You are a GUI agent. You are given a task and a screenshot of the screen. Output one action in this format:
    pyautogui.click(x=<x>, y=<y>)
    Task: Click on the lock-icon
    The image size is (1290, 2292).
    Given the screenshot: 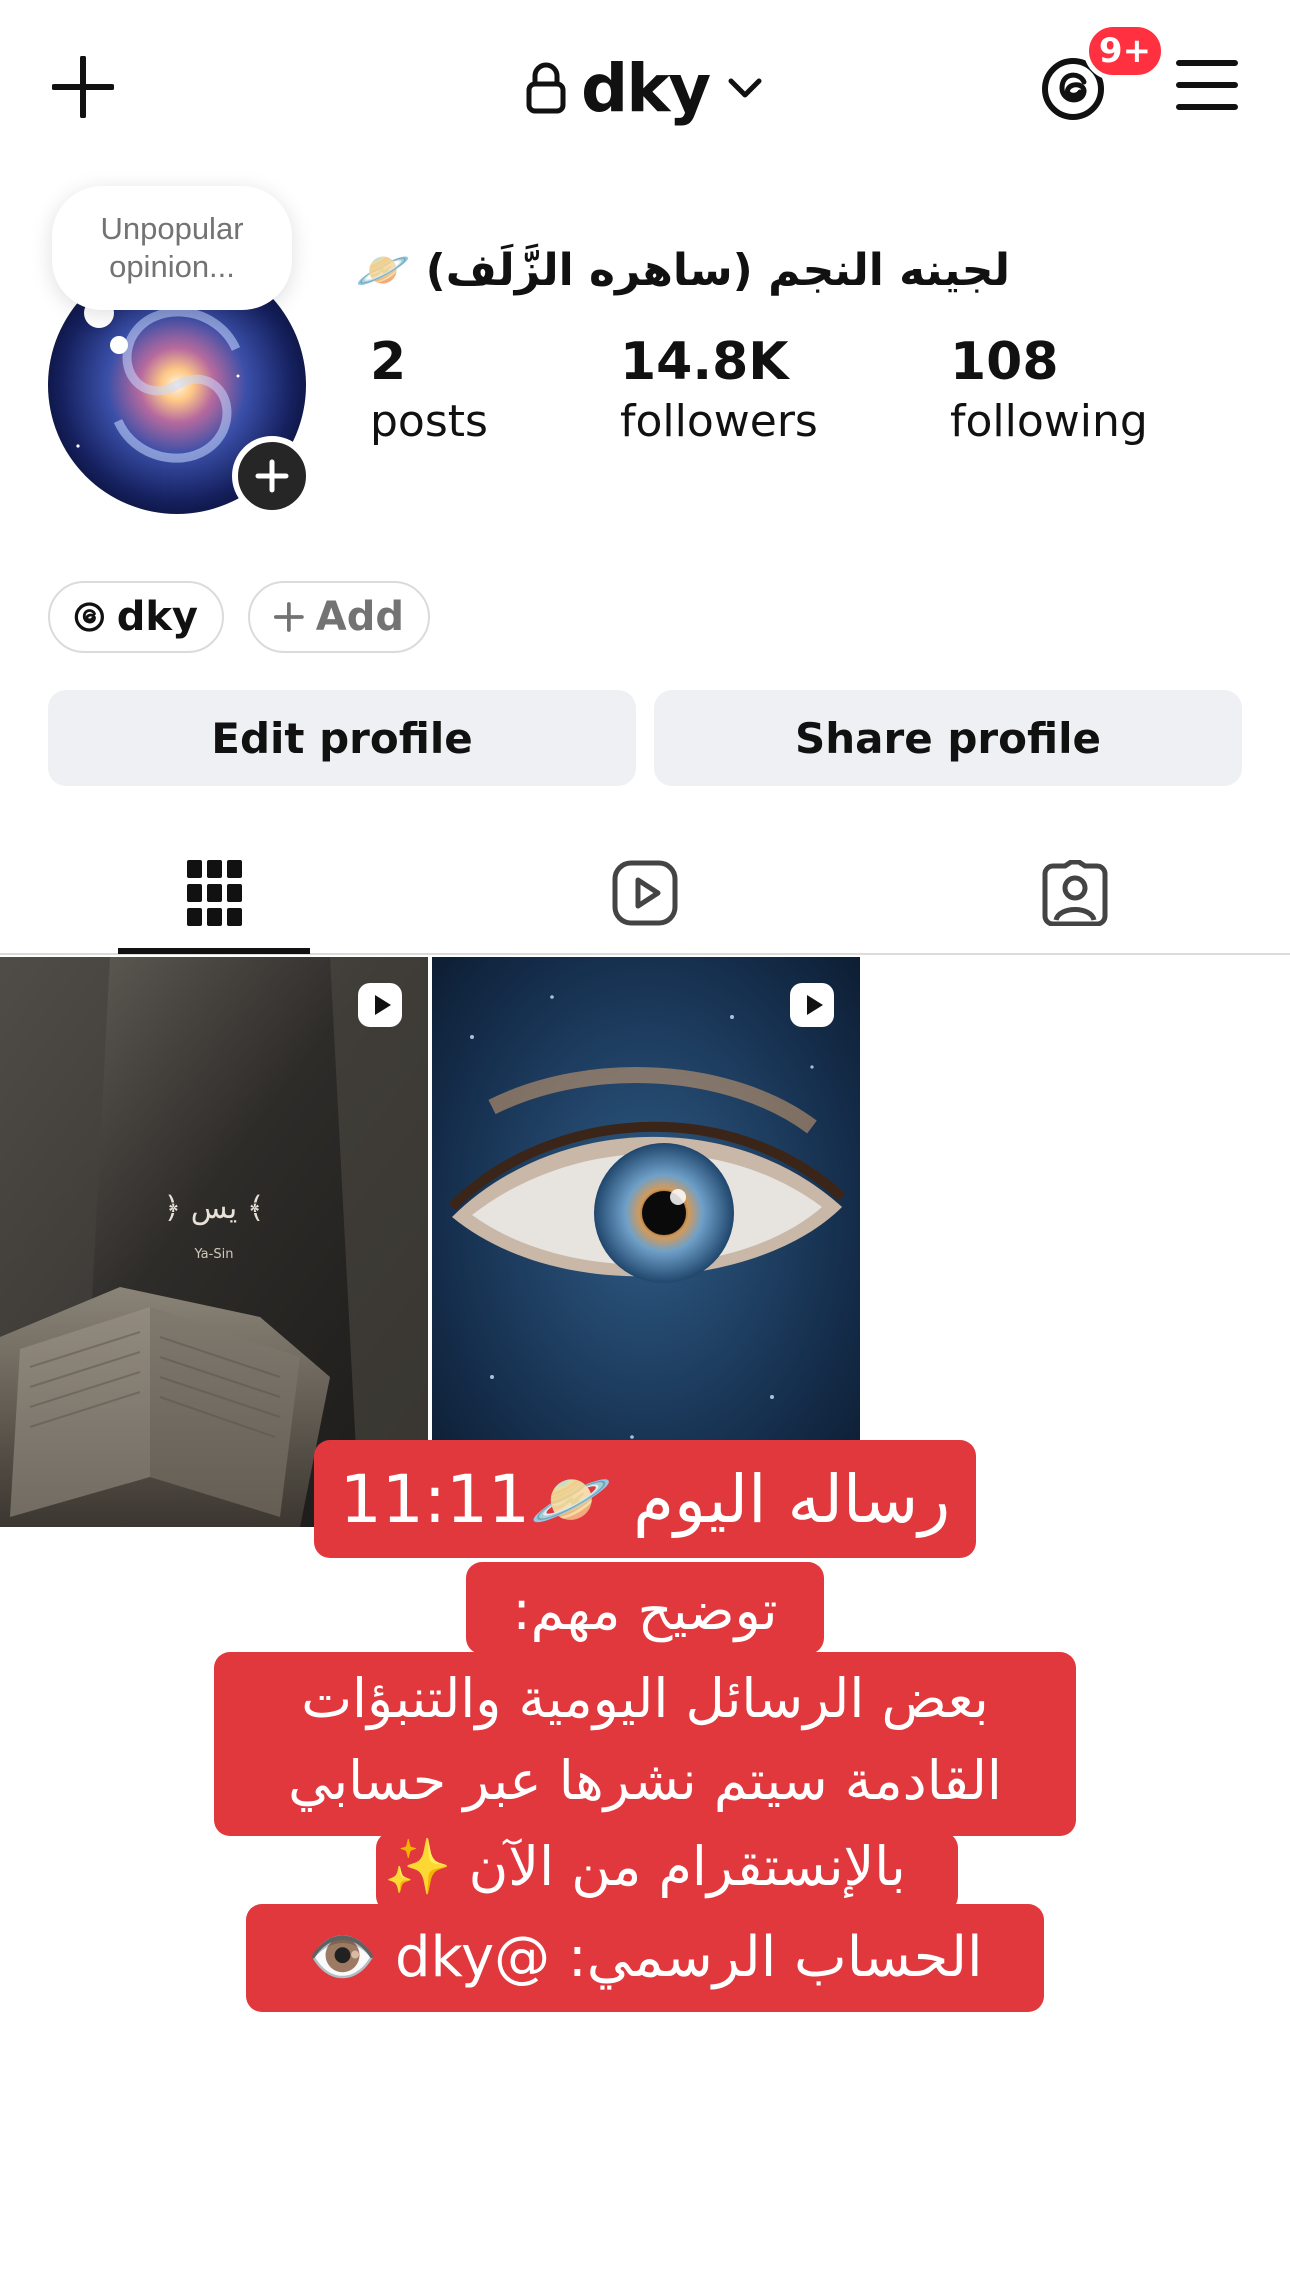 What is the action you would take?
    pyautogui.click(x=546, y=88)
    